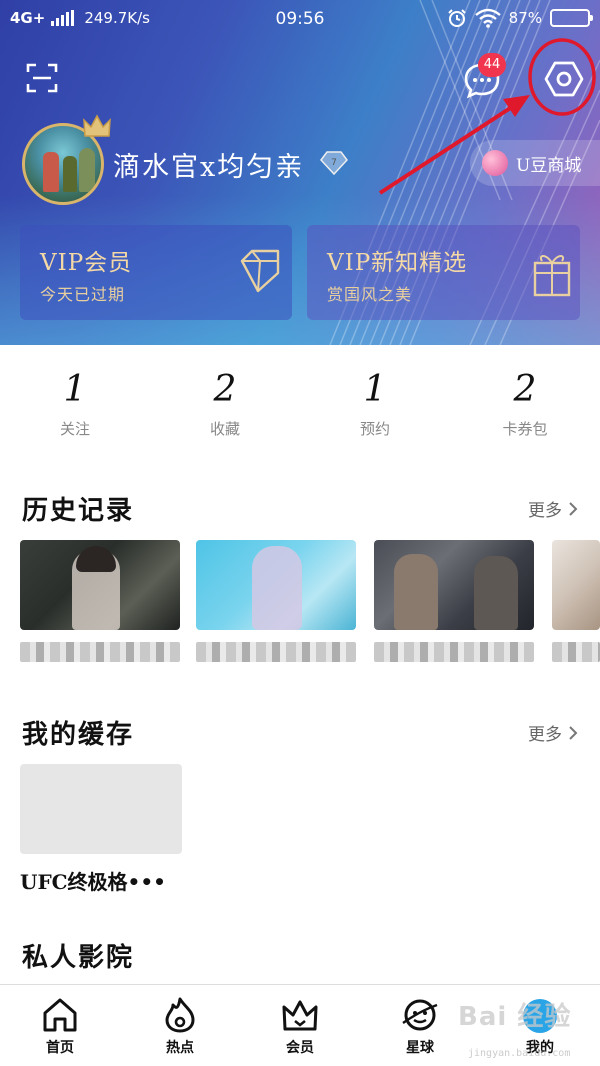  I want to click on vip-card-subtitle: 赏国风之美, so click(370, 294).